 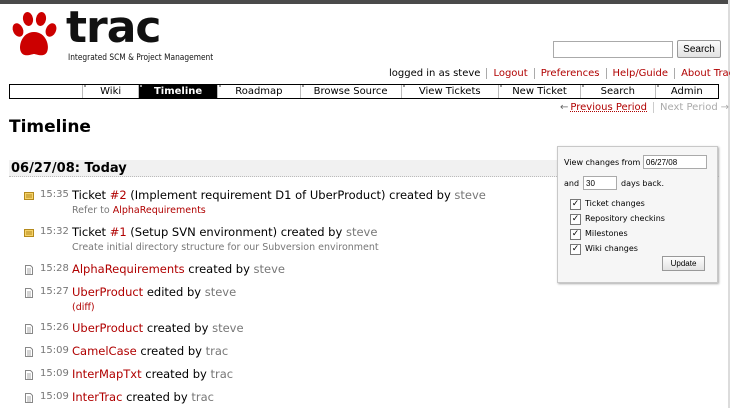 I want to click on day-header-label: 06/27/08: Today, so click(x=69, y=168).